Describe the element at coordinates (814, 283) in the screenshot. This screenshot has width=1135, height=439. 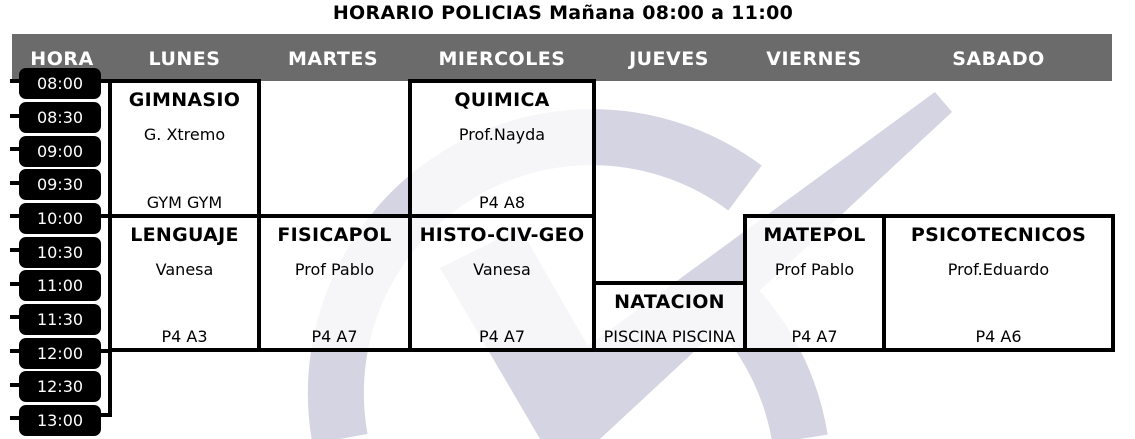
I see `class-block-matepol: MATEPOL Prof Pablo P4 A7` at that location.